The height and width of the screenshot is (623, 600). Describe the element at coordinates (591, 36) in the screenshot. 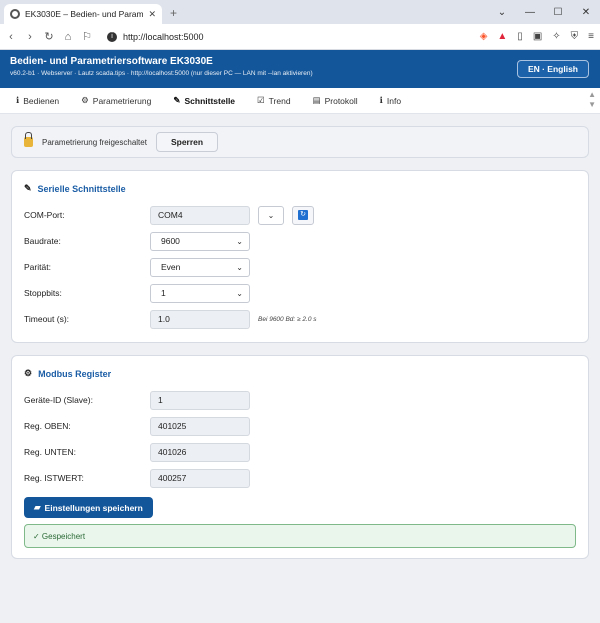

I see `menu-icon: ≡` at that location.